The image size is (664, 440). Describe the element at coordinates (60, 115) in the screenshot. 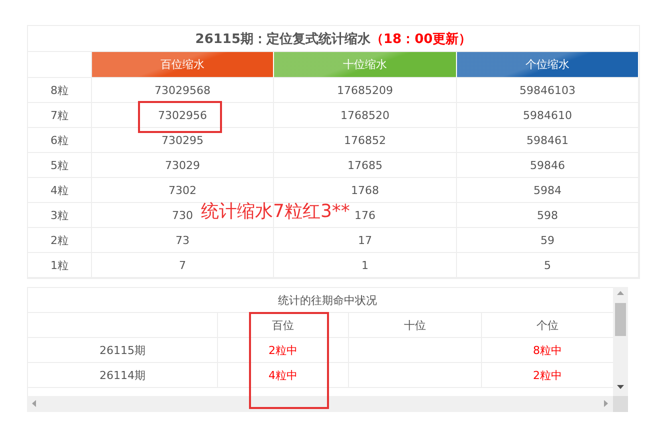

I see `row-label: 7粒` at that location.